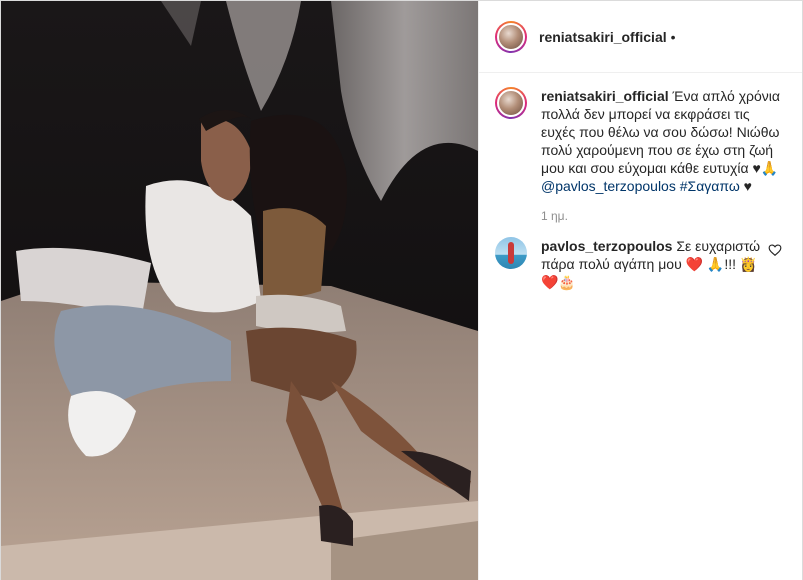 The height and width of the screenshot is (580, 803). What do you see at coordinates (775, 250) in the screenshot?
I see `heart-outline-icon` at bounding box center [775, 250].